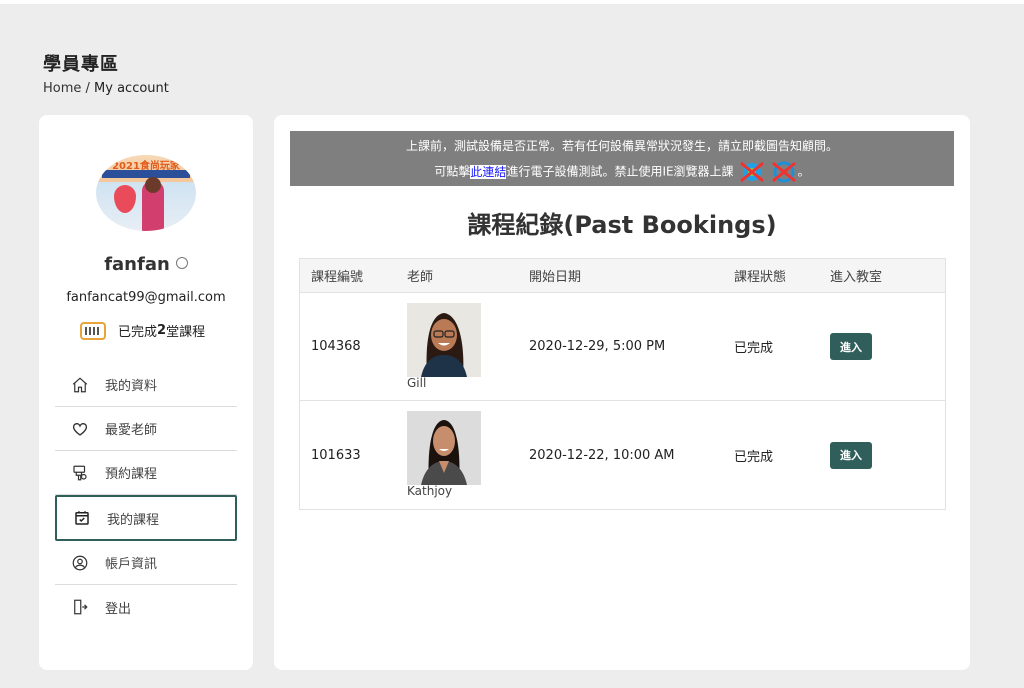  I want to click on menu-item-label: 最愛老師, so click(131, 430).